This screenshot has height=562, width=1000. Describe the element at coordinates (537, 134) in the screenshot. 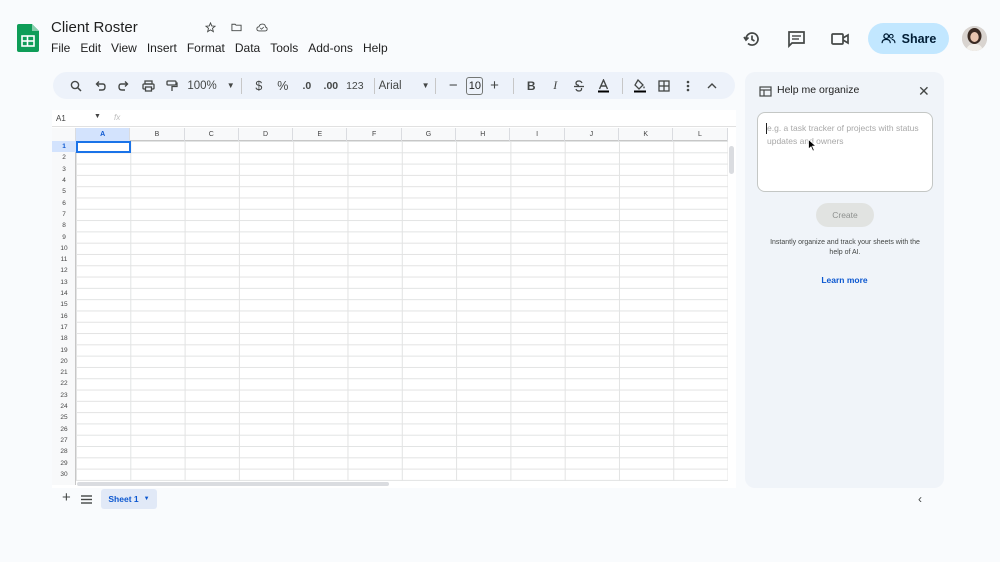

I see `column-header: I` at that location.